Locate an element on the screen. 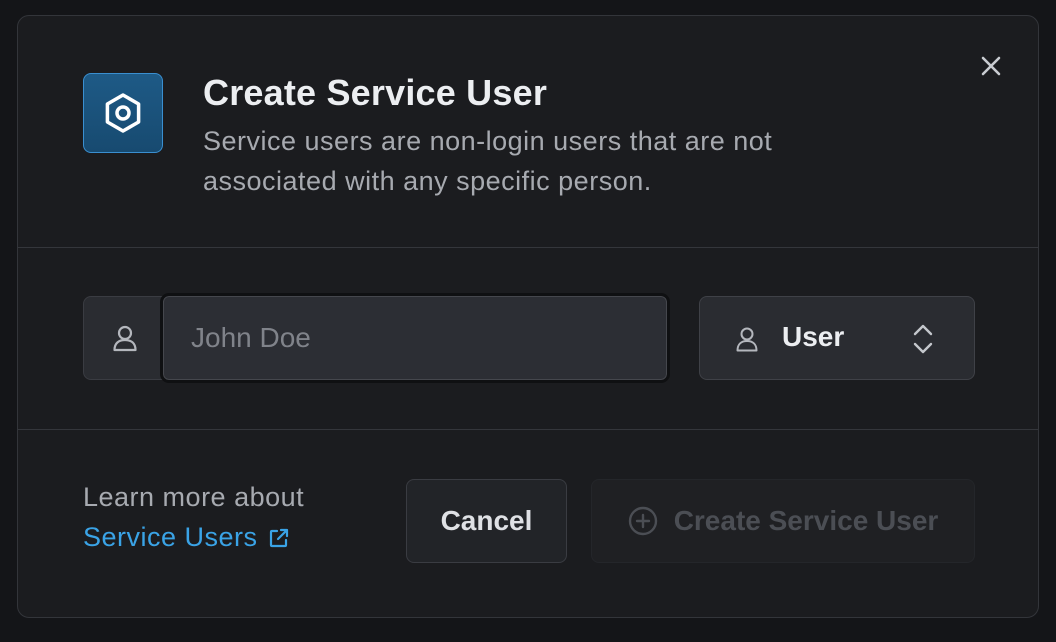  name-input is located at coordinates (415, 338).